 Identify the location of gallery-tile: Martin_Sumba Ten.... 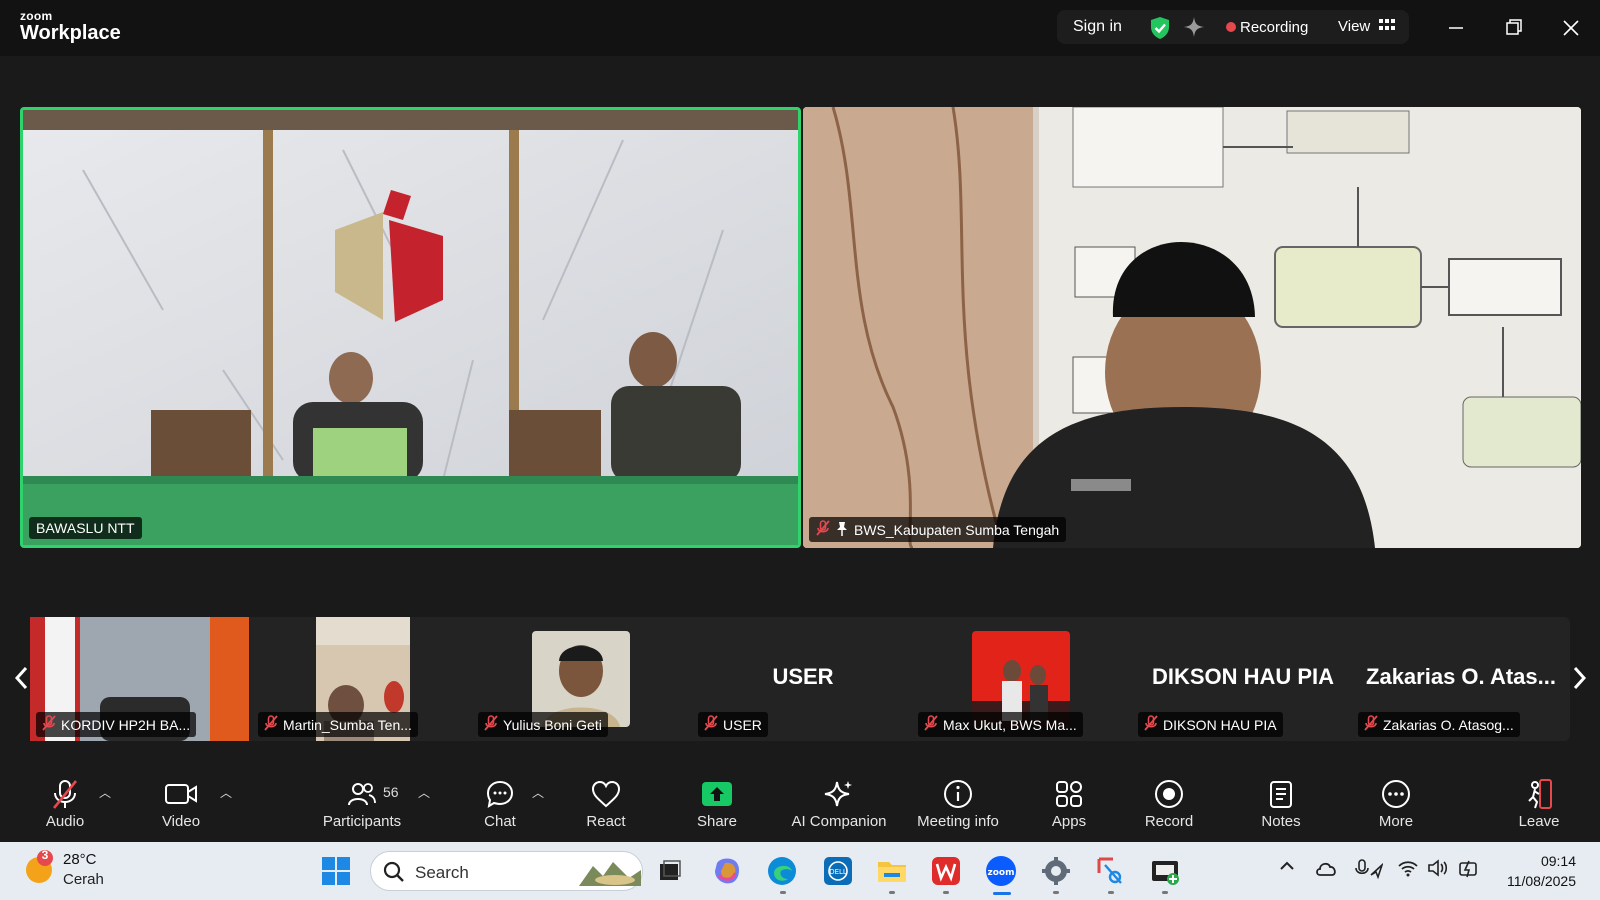
(363, 679).